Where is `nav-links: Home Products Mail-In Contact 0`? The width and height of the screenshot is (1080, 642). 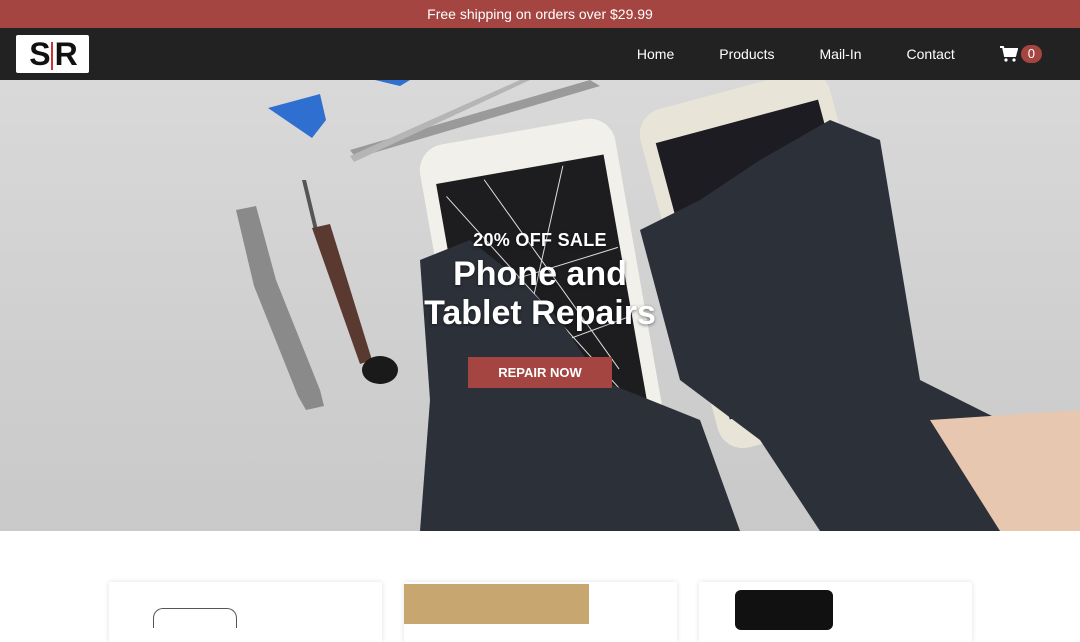 nav-links: Home Products Mail-In Contact 0 is located at coordinates (839, 54).